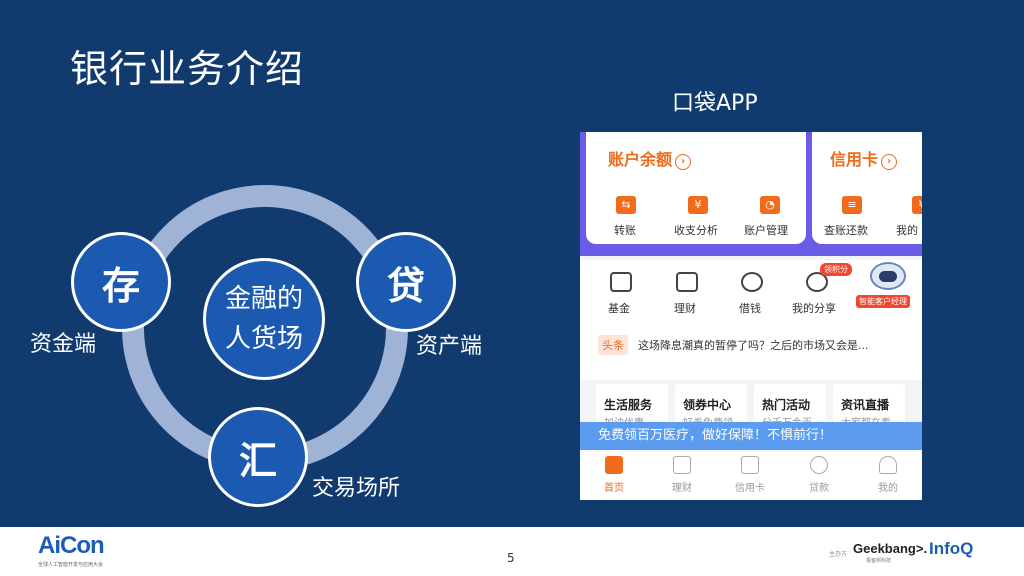 This screenshot has height=576, width=1024. What do you see at coordinates (696, 230) in the screenshot?
I see `quick-action-analysis: 收支分析` at bounding box center [696, 230].